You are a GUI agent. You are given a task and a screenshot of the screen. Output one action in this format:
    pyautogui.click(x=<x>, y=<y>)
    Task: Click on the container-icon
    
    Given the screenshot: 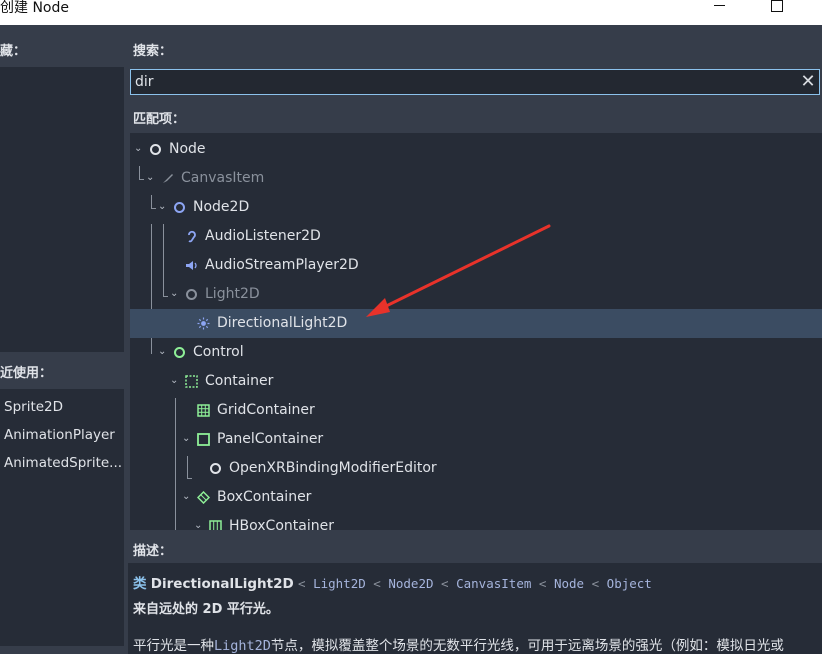 What is the action you would take?
    pyautogui.click(x=191, y=381)
    